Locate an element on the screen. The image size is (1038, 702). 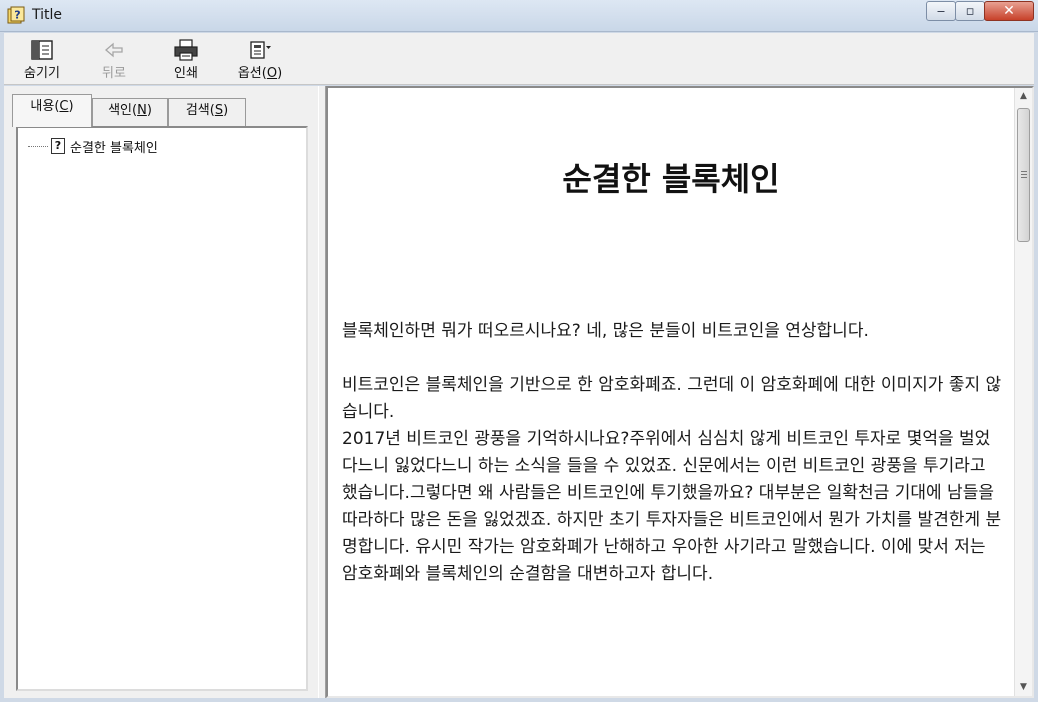
minimize-button: ‒ is located at coordinates (941, 11).